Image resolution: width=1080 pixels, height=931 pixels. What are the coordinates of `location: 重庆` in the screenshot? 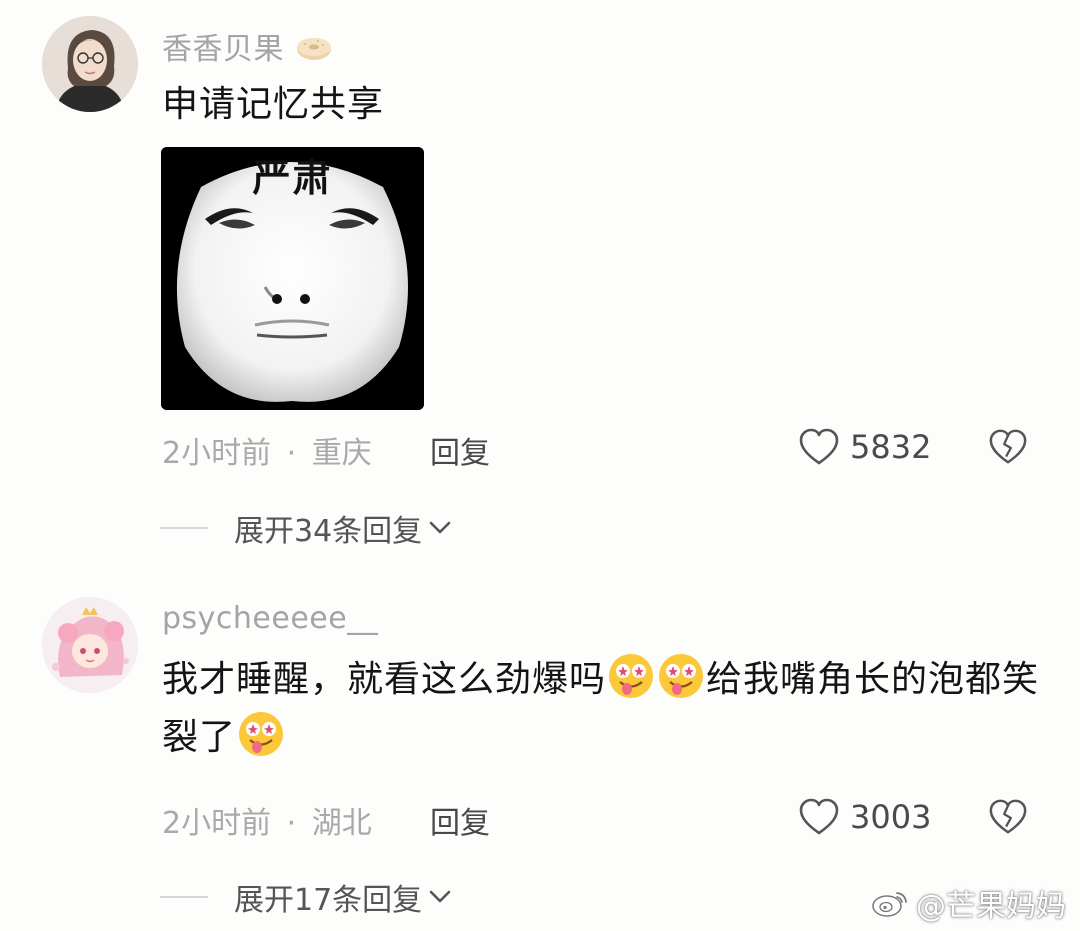 It's located at (341, 453).